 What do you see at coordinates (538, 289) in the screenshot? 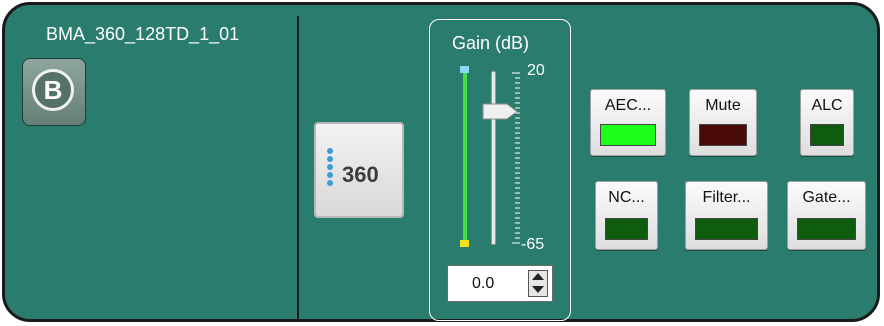
I see `spin-down-icon` at bounding box center [538, 289].